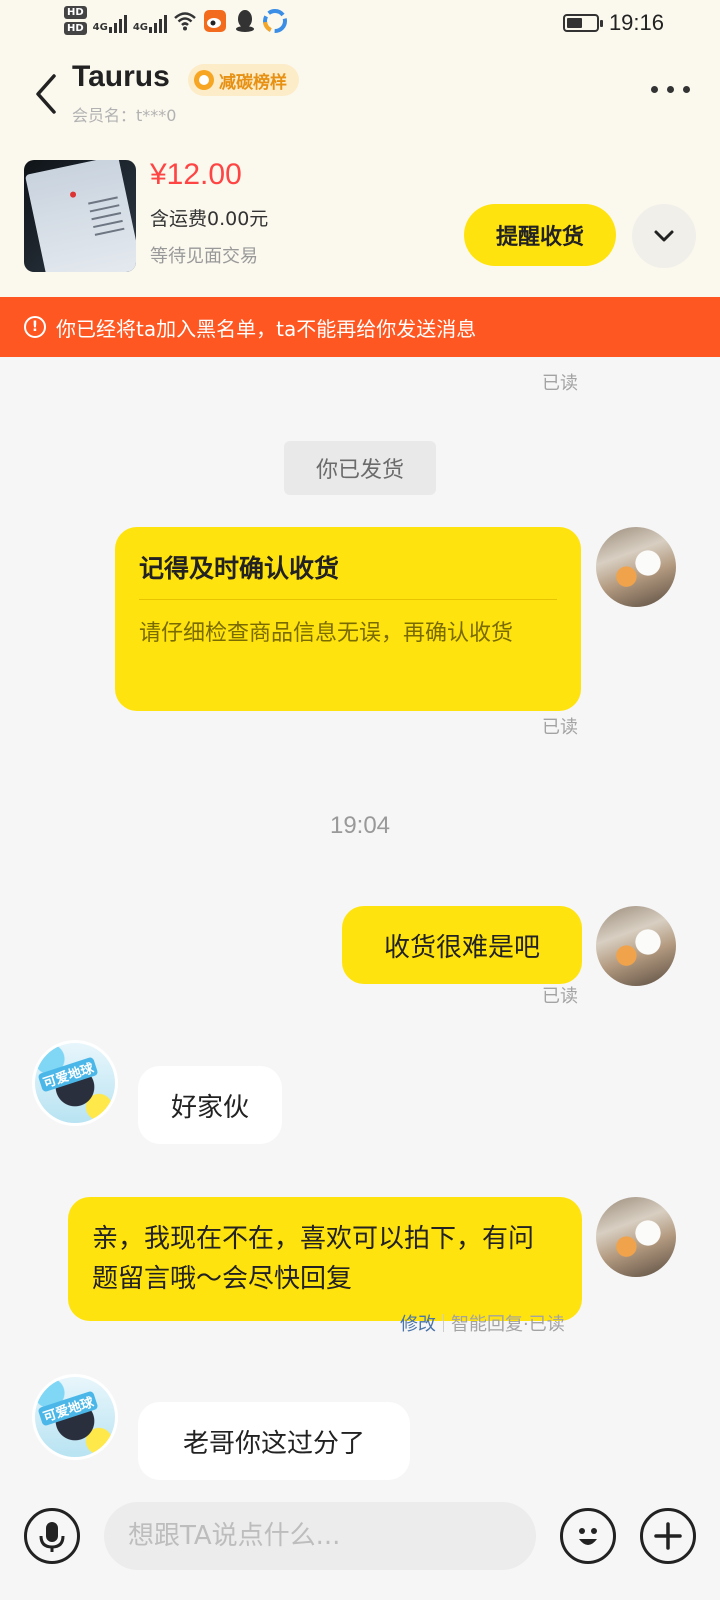 The width and height of the screenshot is (720, 1600). Describe the element at coordinates (121, 77) in the screenshot. I see `contact-name: Taurus` at that location.